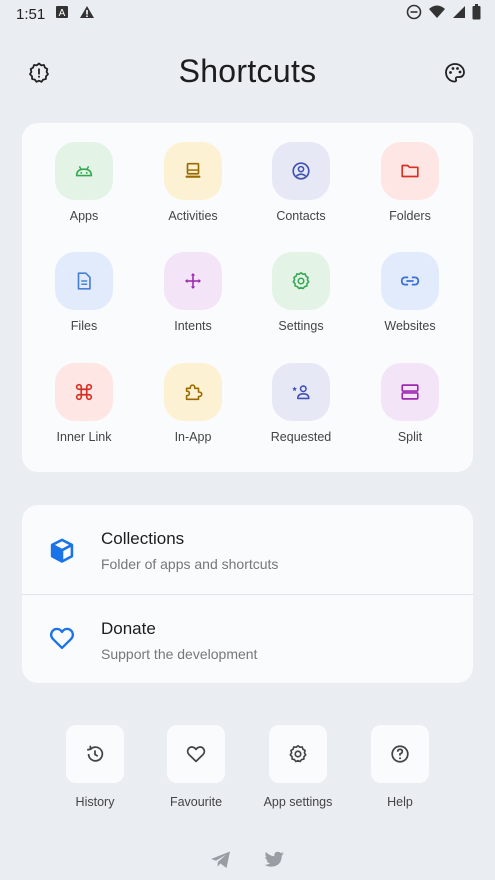  Describe the element at coordinates (87, 14) in the screenshot. I see `warning-icon` at that location.